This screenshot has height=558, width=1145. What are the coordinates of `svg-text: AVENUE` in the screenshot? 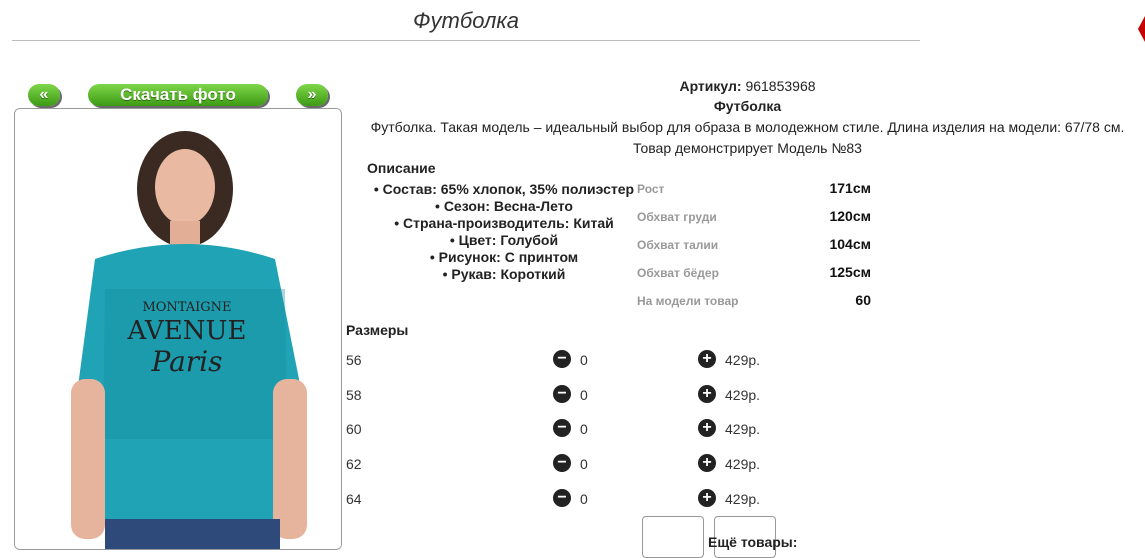 It's located at (187, 331).